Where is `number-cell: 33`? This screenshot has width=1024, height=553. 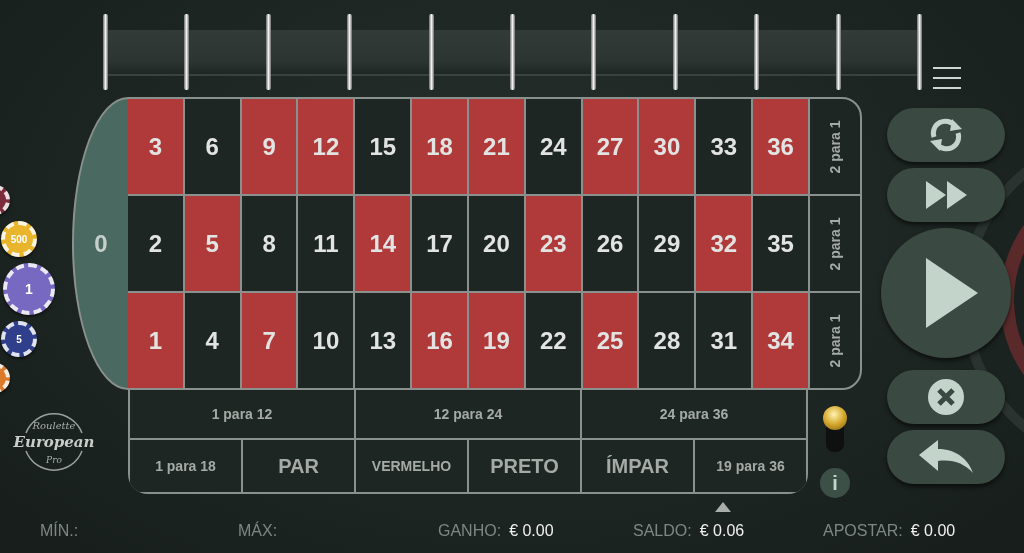 number-cell: 33 is located at coordinates (724, 146).